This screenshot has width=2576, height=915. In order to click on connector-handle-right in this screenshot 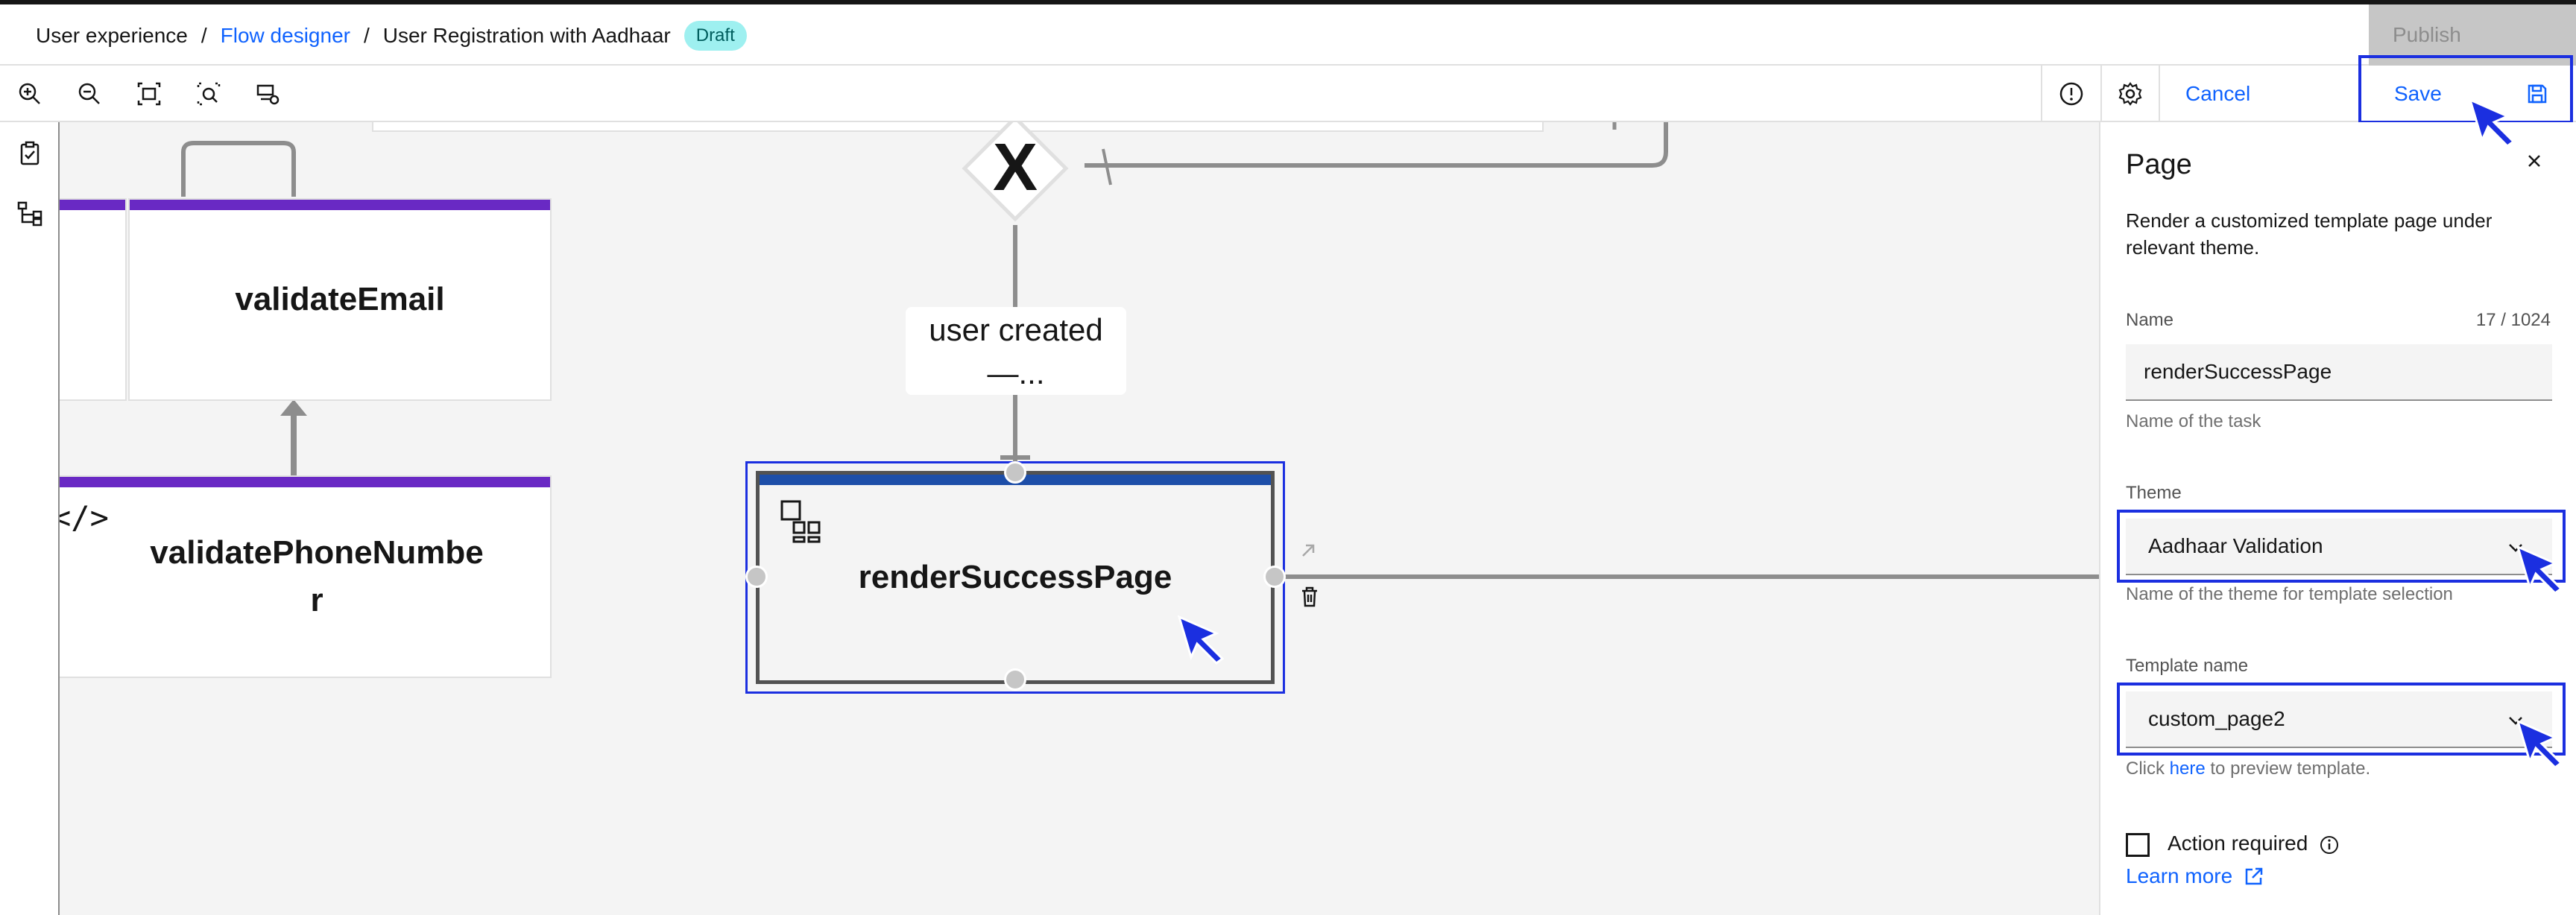, I will do `click(1274, 577)`.